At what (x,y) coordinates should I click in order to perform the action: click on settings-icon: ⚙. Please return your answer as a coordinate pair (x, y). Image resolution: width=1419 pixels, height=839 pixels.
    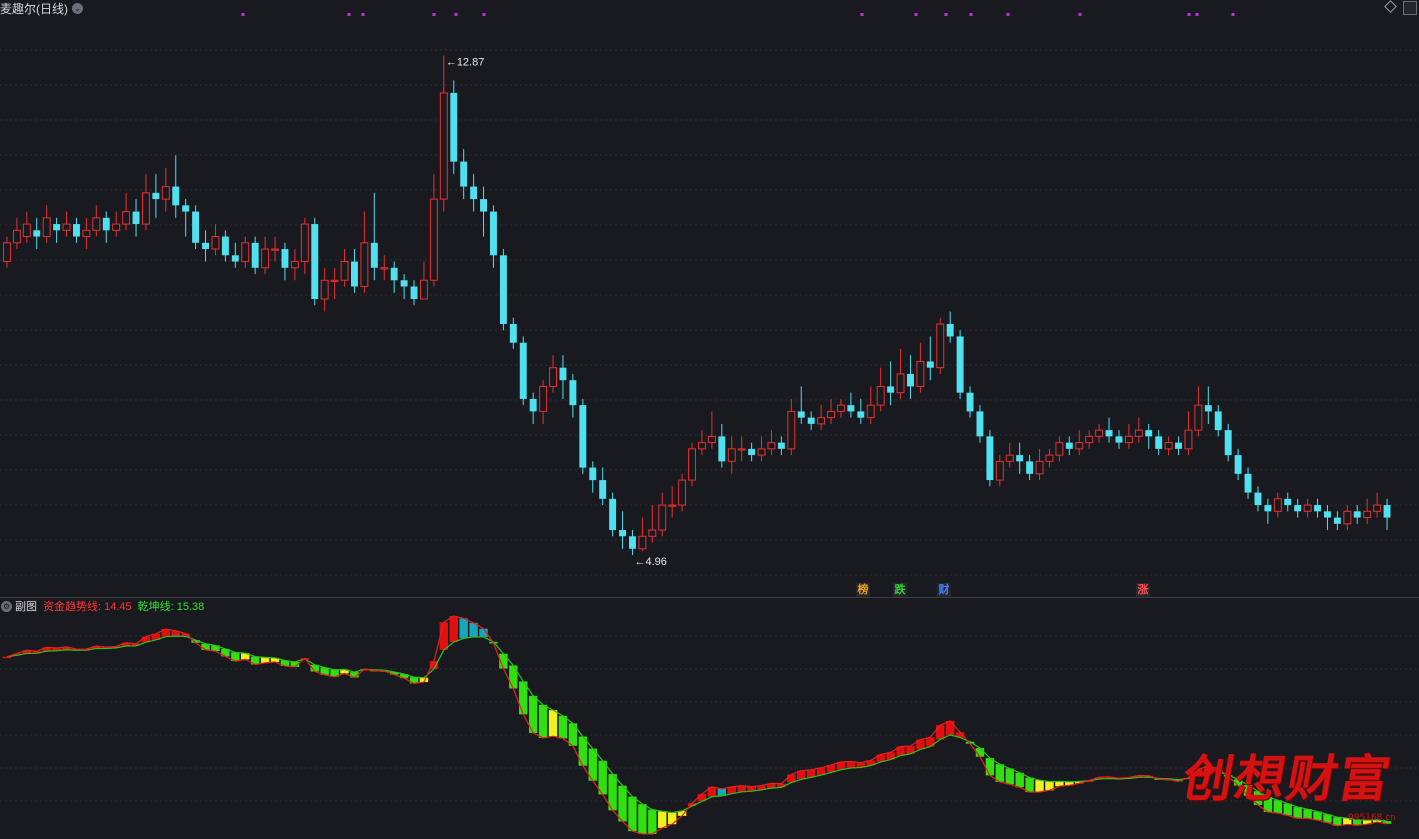
    Looking at the image, I should click on (6, 606).